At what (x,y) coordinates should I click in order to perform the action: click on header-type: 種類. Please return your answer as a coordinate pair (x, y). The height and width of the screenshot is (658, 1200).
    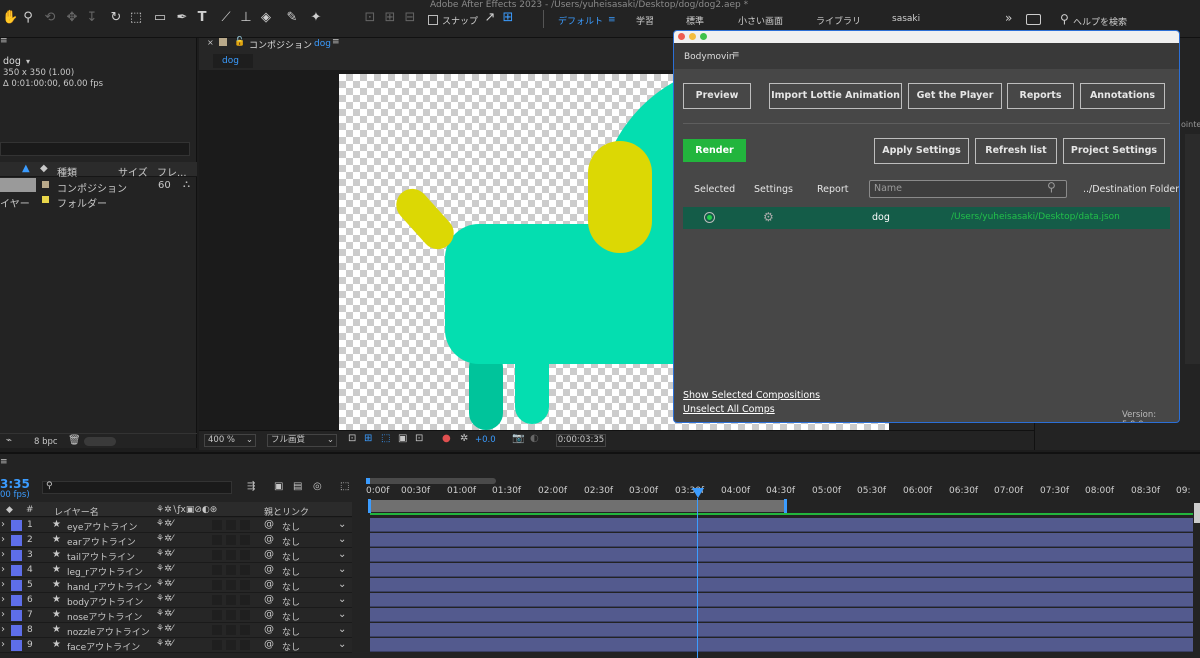
    Looking at the image, I should click on (67, 171).